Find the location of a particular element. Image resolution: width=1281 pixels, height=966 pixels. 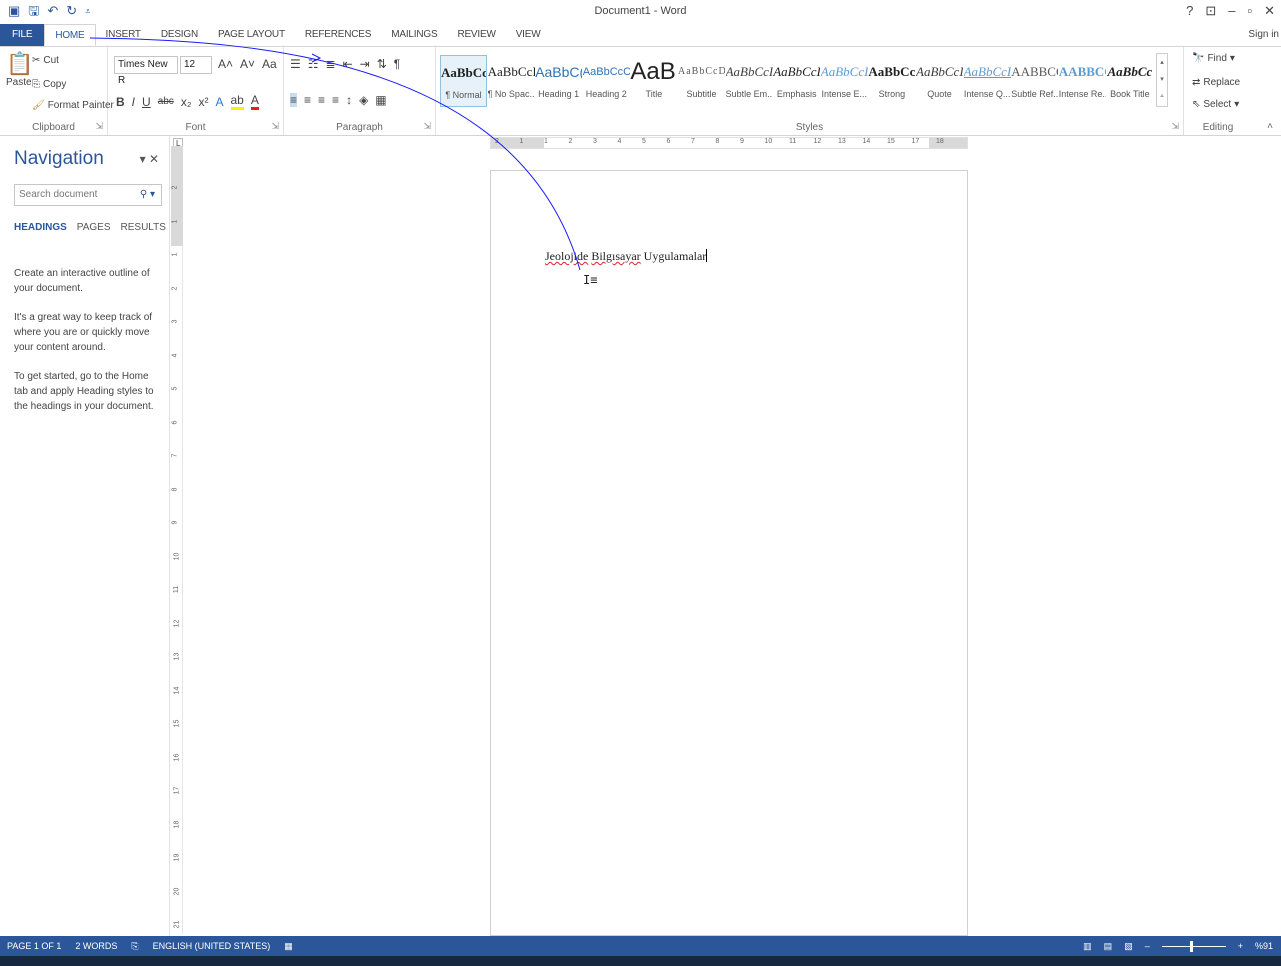

tab-insert: INSERT is located at coordinates (123, 35).